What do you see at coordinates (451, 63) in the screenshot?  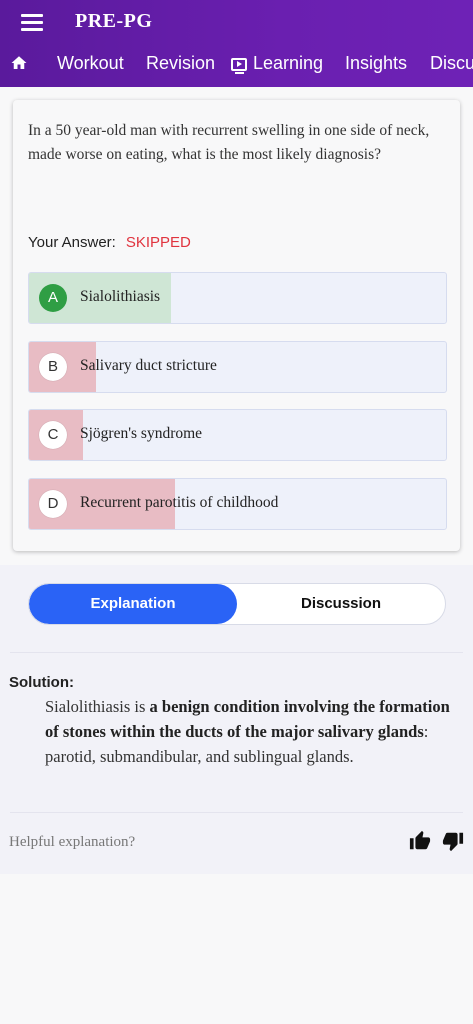 I see `nav-tab-discussion: Discu` at bounding box center [451, 63].